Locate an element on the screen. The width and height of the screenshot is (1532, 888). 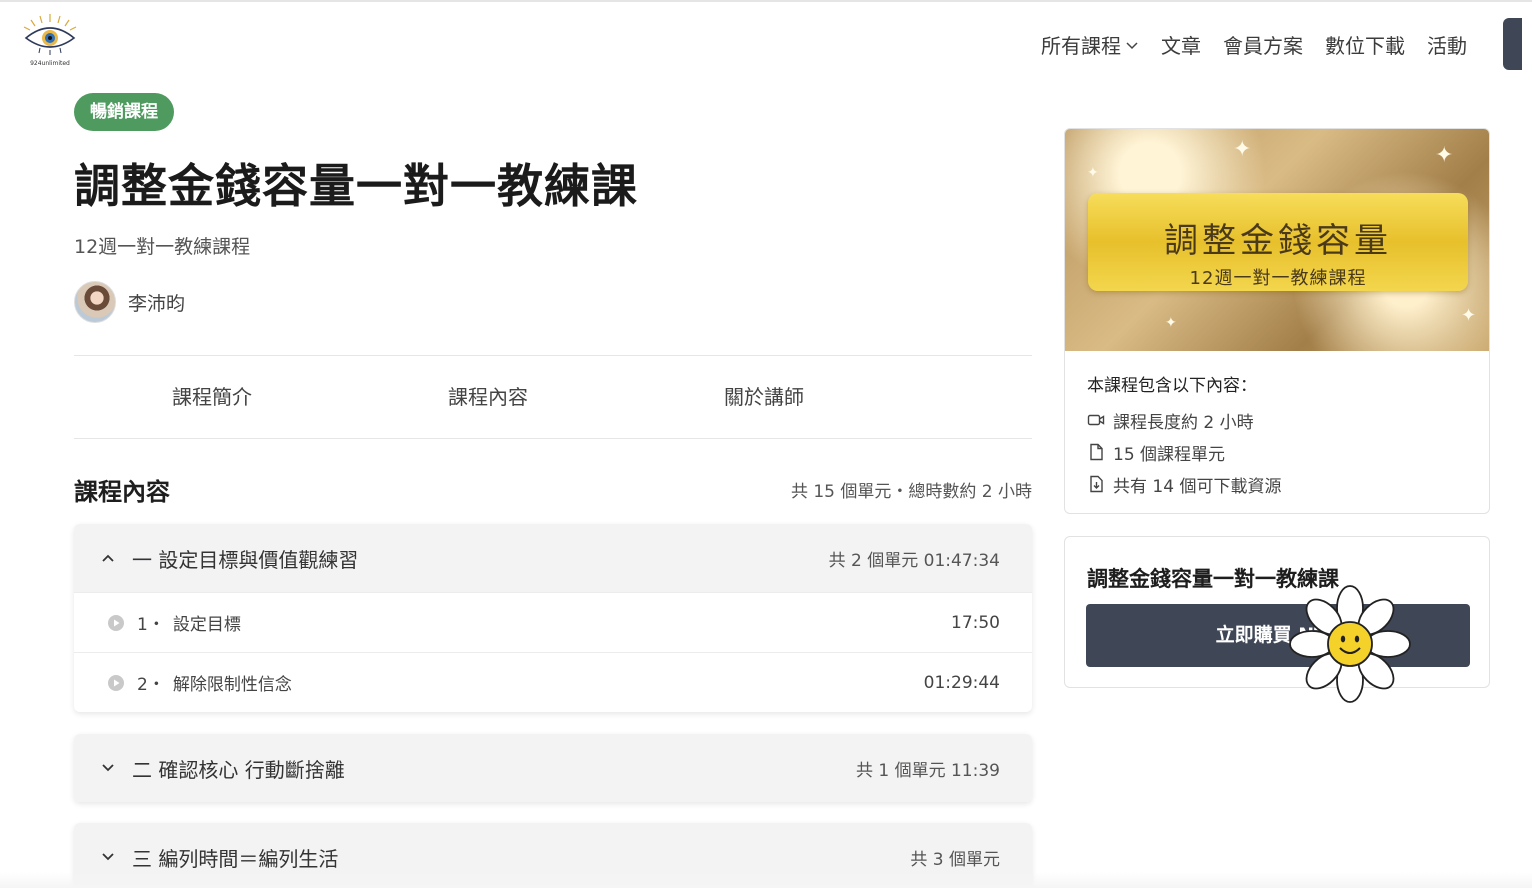
includes-title: 本課程包含以下內容： is located at coordinates (1172, 386).